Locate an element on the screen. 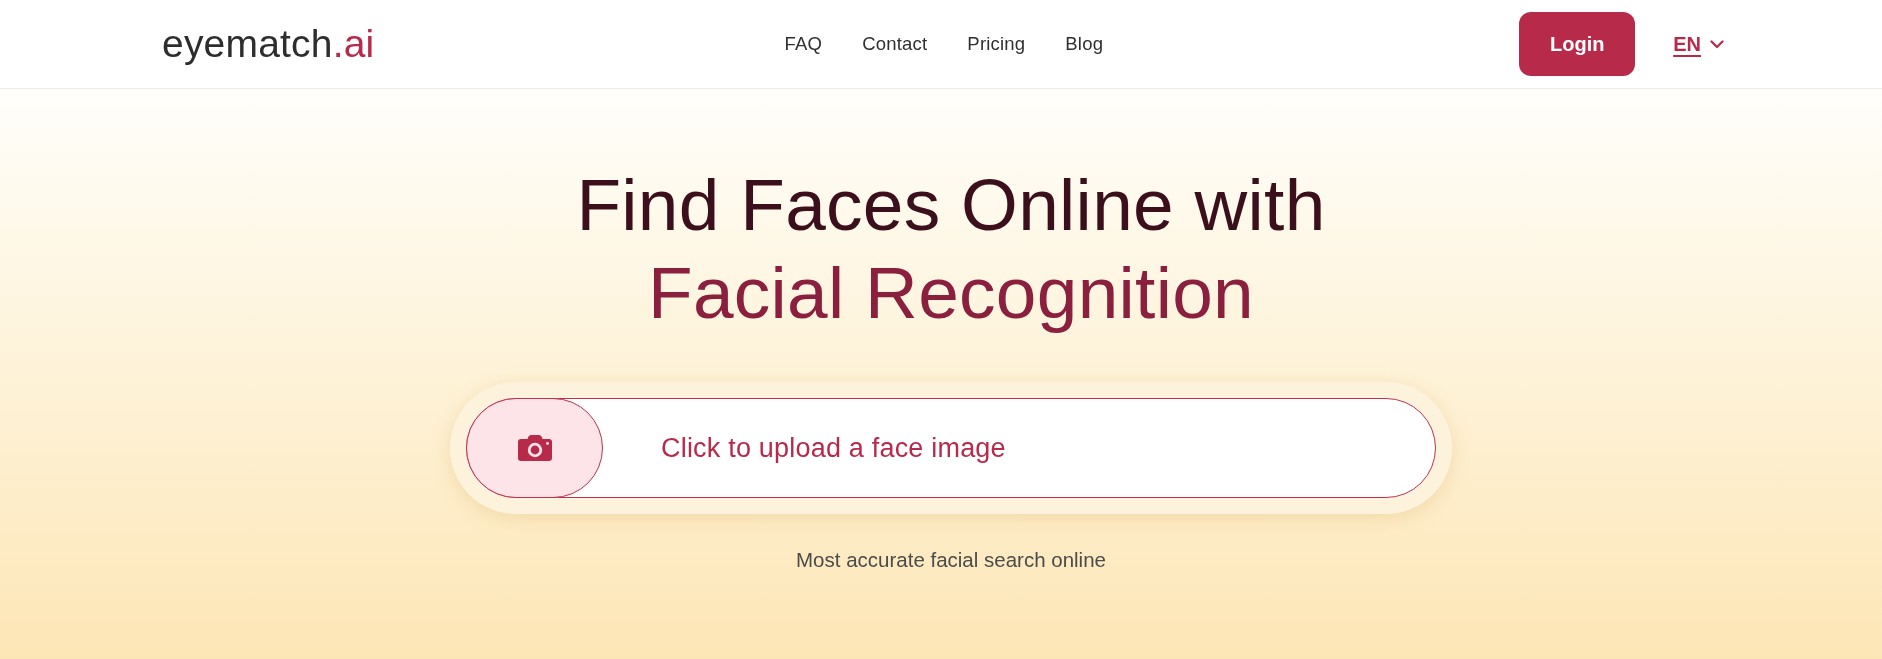 Image resolution: width=1882 pixels, height=659 pixels. nav-link: Pricing is located at coordinates (996, 44).